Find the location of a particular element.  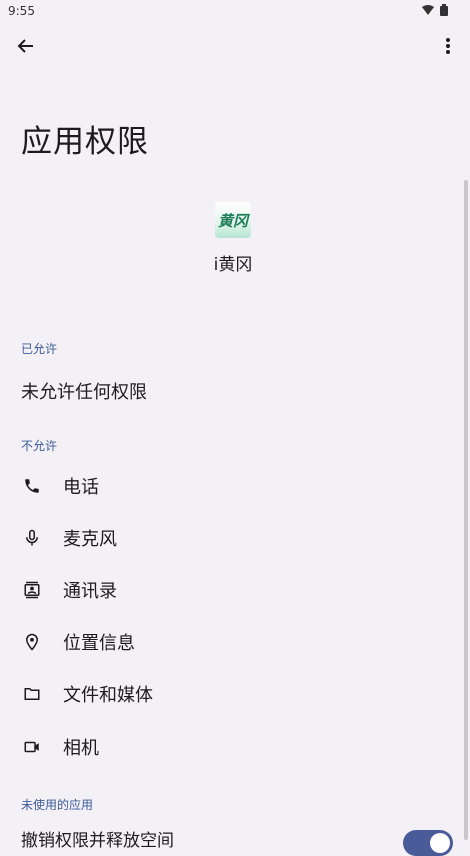

permission-item-camera: 相机 is located at coordinates (233, 747).